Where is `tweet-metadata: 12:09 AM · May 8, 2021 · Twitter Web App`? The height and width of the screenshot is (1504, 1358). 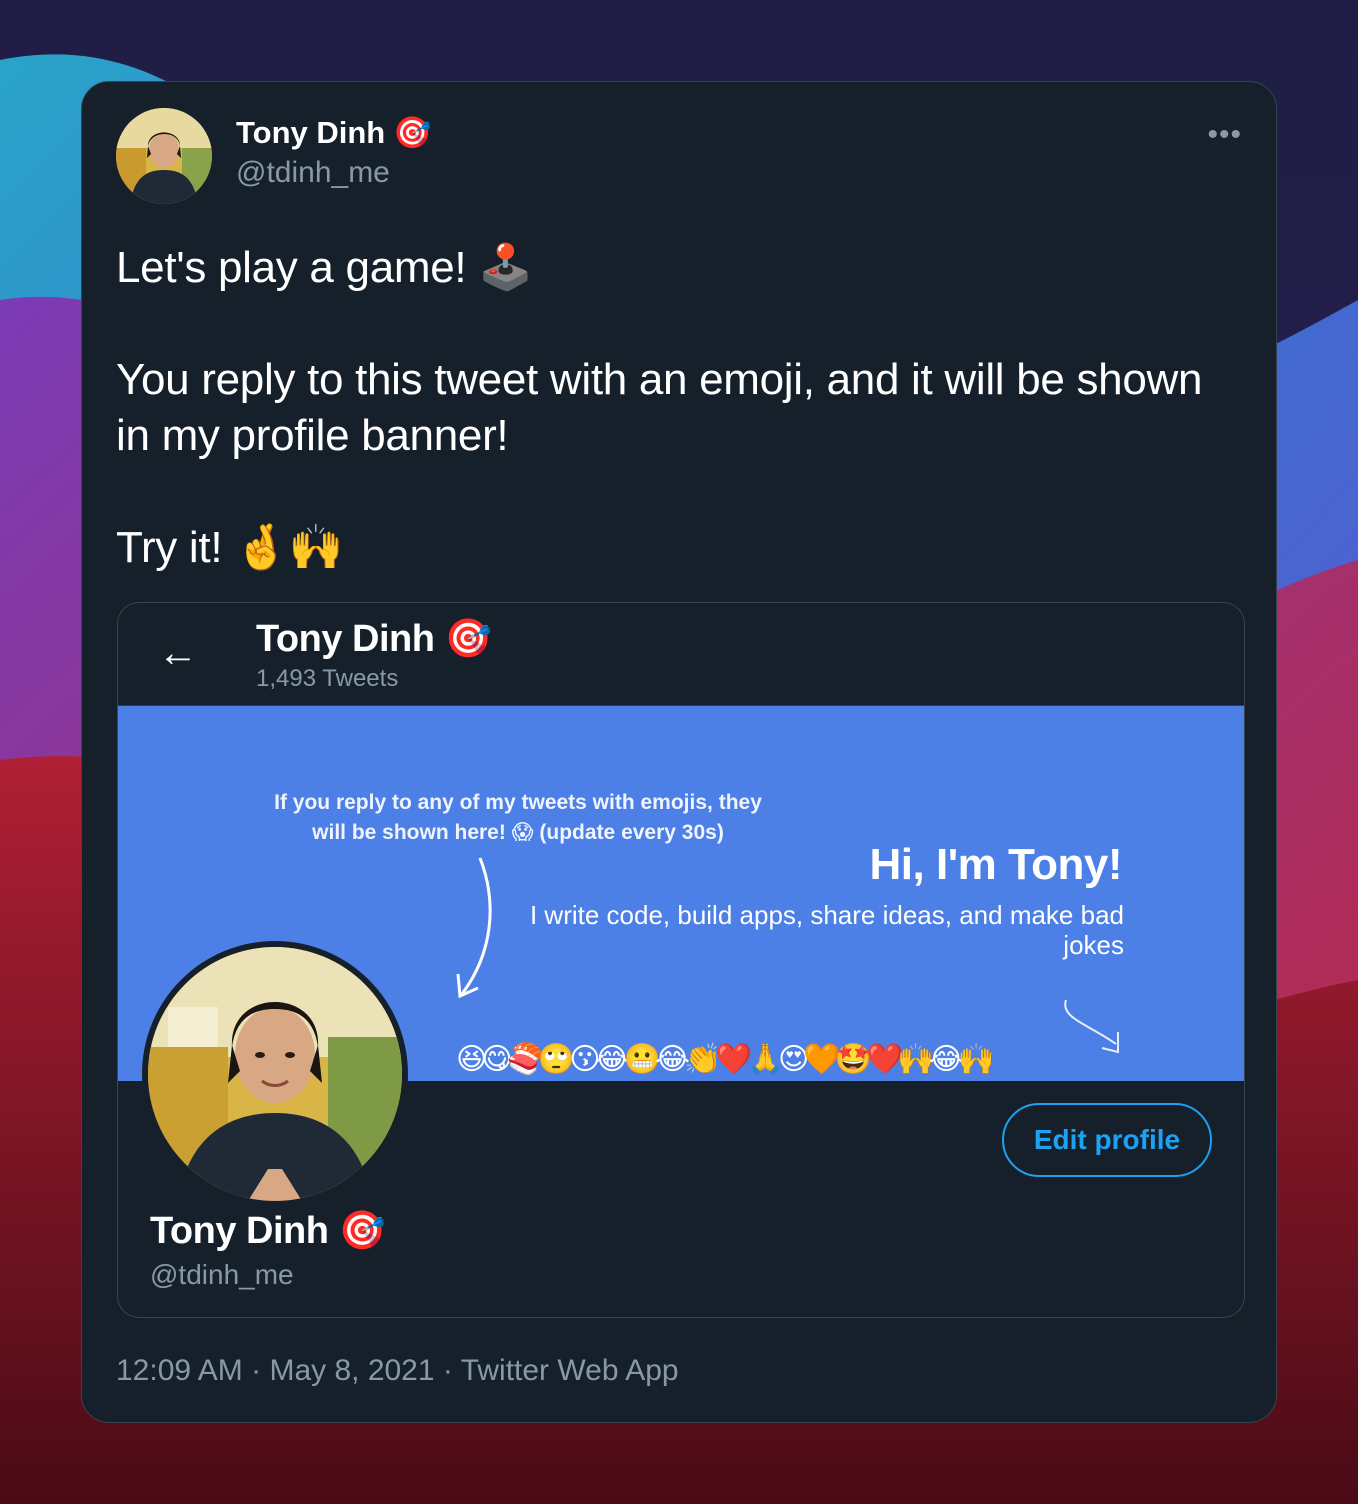 tweet-metadata: 12:09 AM · May 8, 2021 · Twitter Web App is located at coordinates (397, 1371).